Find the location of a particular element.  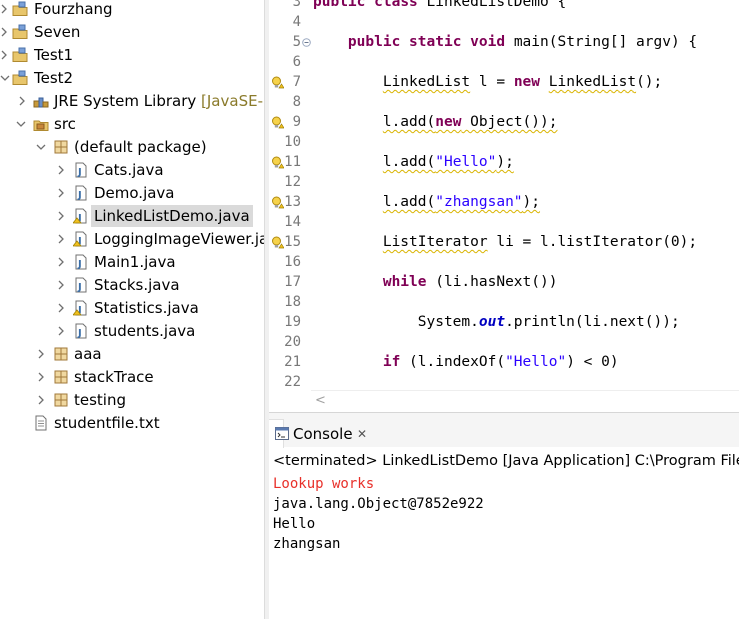

console-output-line: Lookup works is located at coordinates (324, 484).